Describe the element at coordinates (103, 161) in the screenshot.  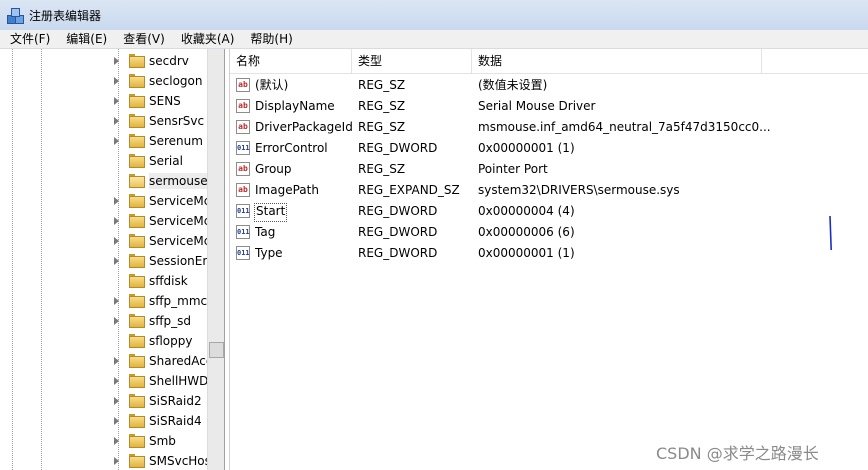
I see `tree-item: Serial` at that location.